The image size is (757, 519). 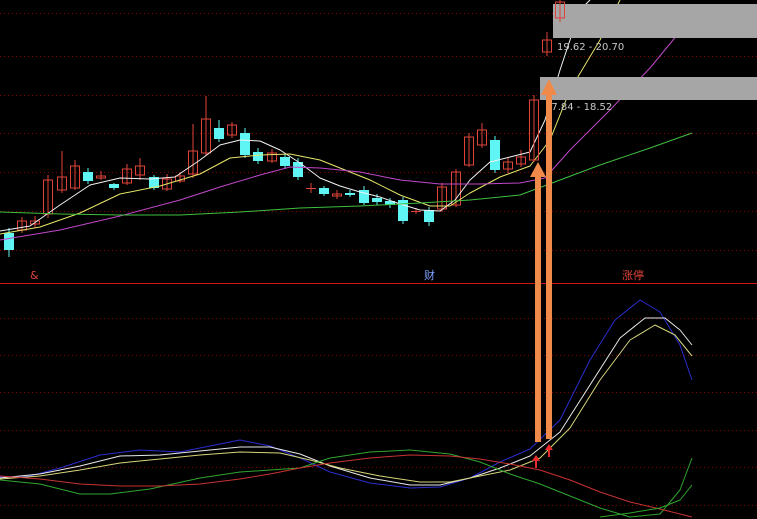 I want to click on big-up-arrow-right-icon, so click(x=549, y=259).